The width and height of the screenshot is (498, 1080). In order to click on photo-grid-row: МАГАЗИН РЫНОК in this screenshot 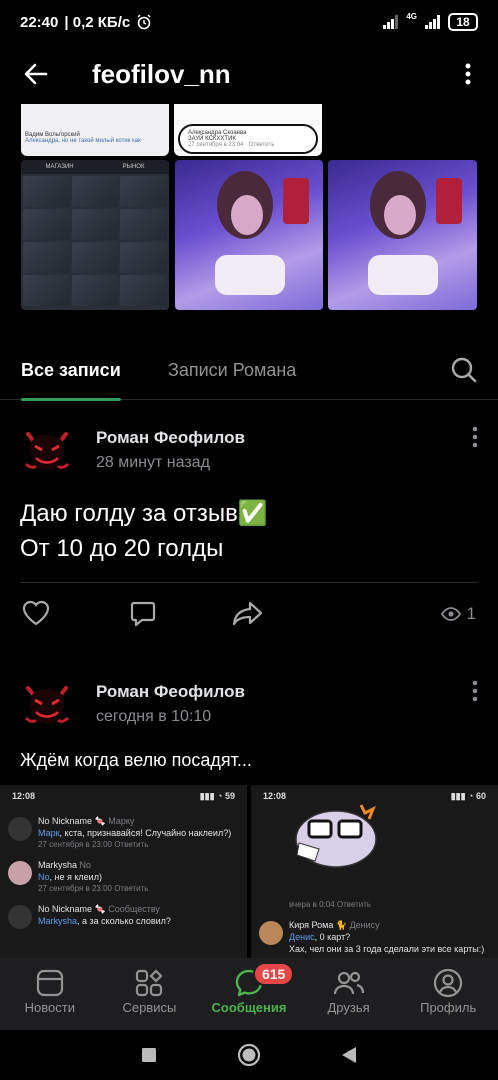, I will do `click(249, 235)`.